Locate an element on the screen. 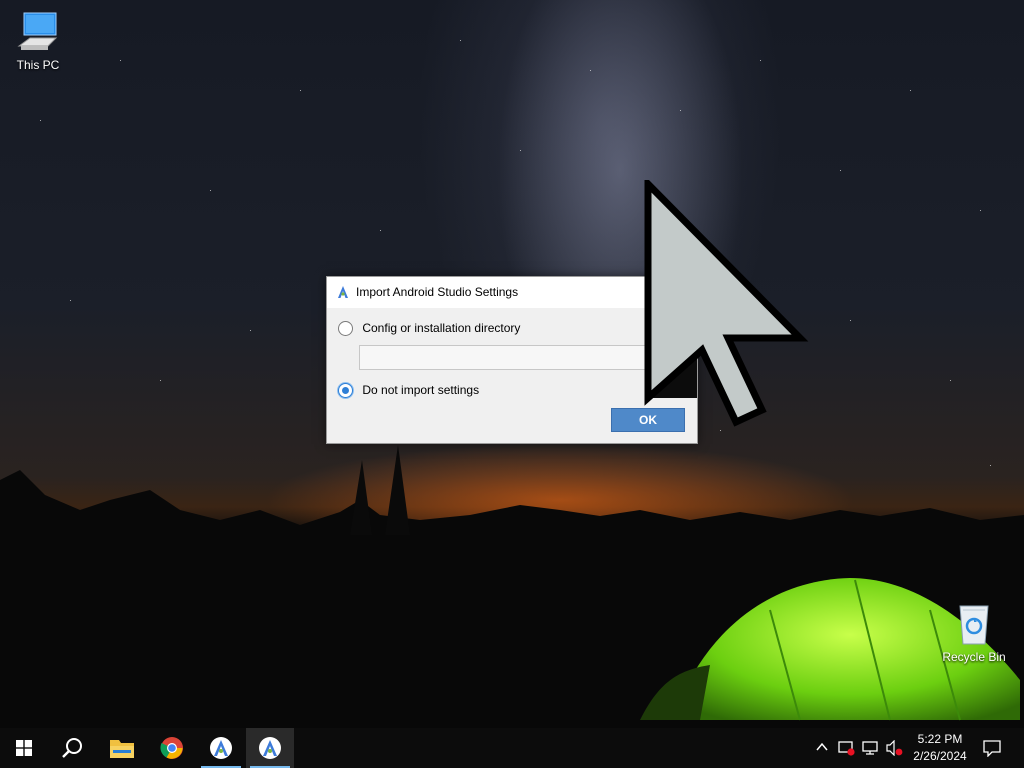 This screenshot has width=1024, height=768. large-mouse-pointer is located at coordinates (726, 303).